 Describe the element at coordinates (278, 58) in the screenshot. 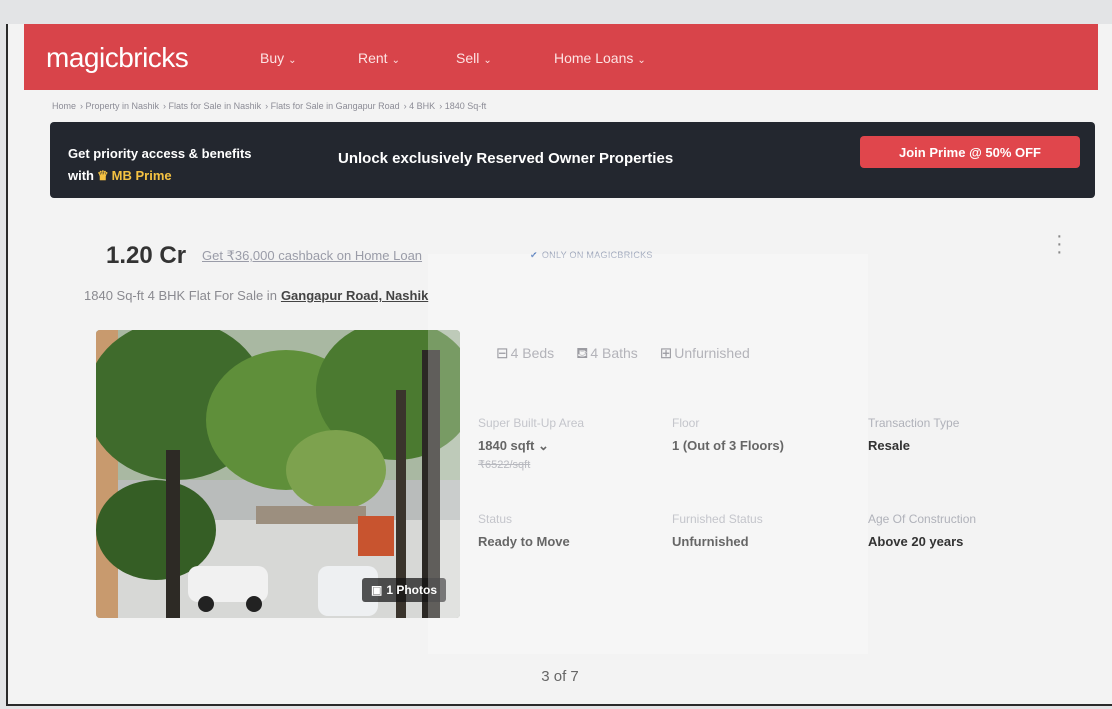

I see `nav-buy: Buy ⌄` at that location.